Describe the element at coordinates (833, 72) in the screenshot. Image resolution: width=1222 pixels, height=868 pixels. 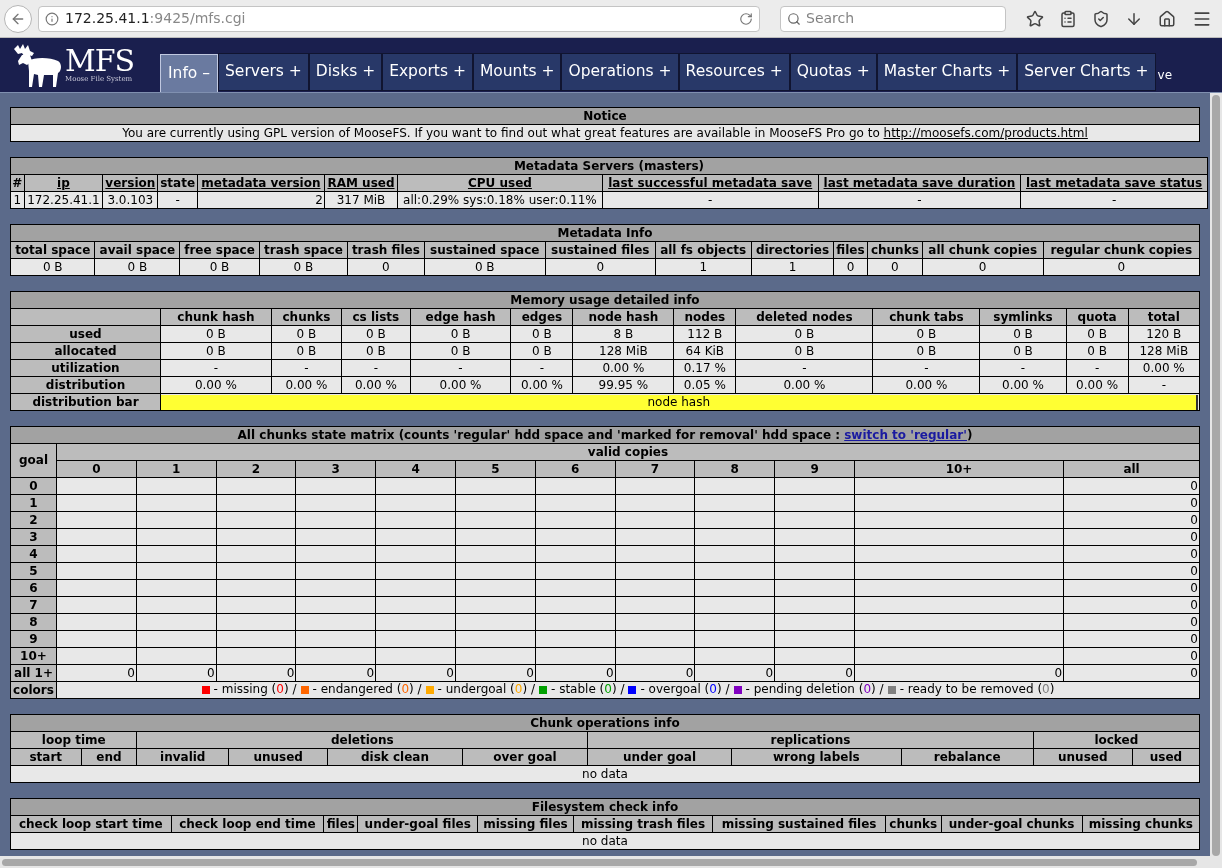
I see `nav-tab: Quotas +` at that location.